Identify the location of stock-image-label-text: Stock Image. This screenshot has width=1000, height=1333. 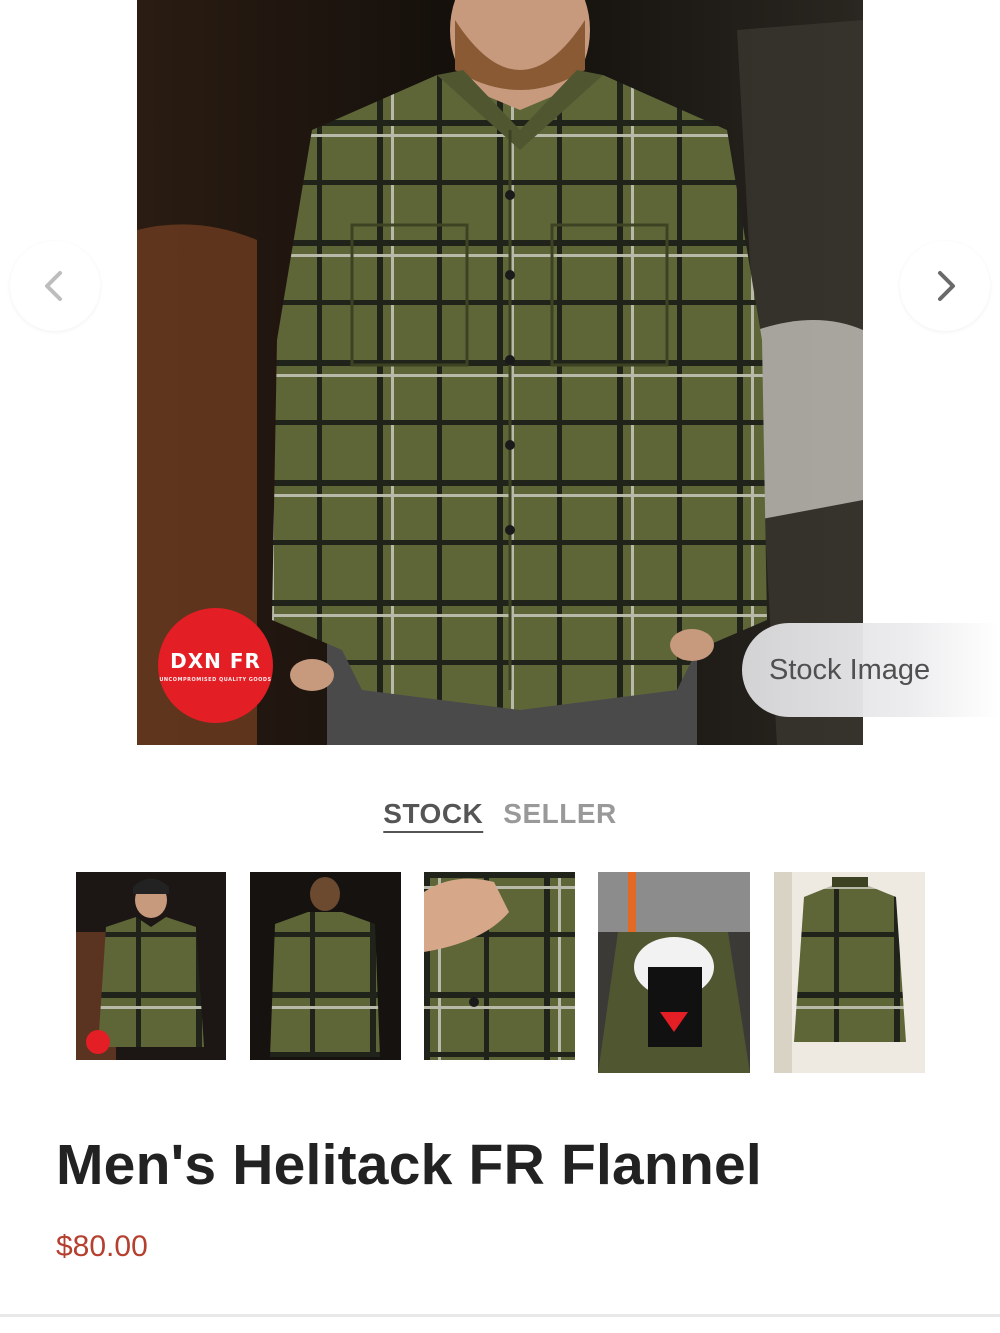
(850, 669).